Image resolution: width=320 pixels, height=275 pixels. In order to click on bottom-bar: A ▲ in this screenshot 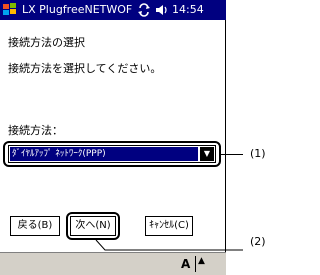, I will do `click(113, 263)`.